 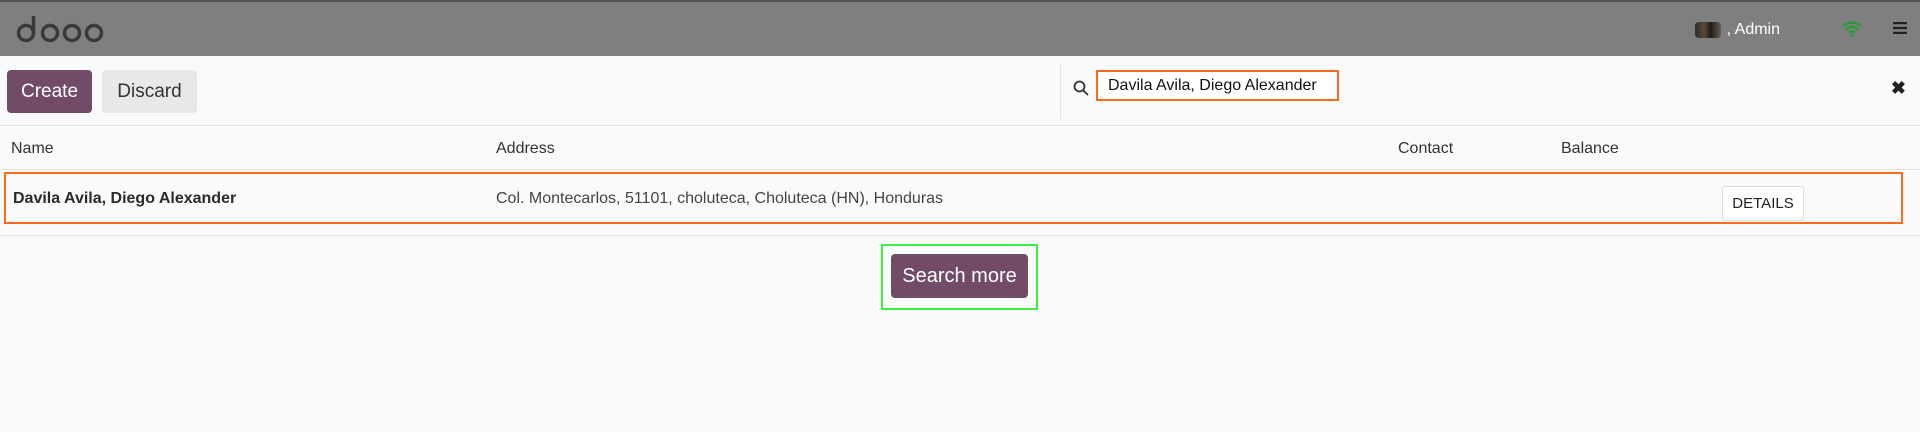 I want to click on search-bar: Davila Avila, Diego Alexander ✖, so click(x=1490, y=91).